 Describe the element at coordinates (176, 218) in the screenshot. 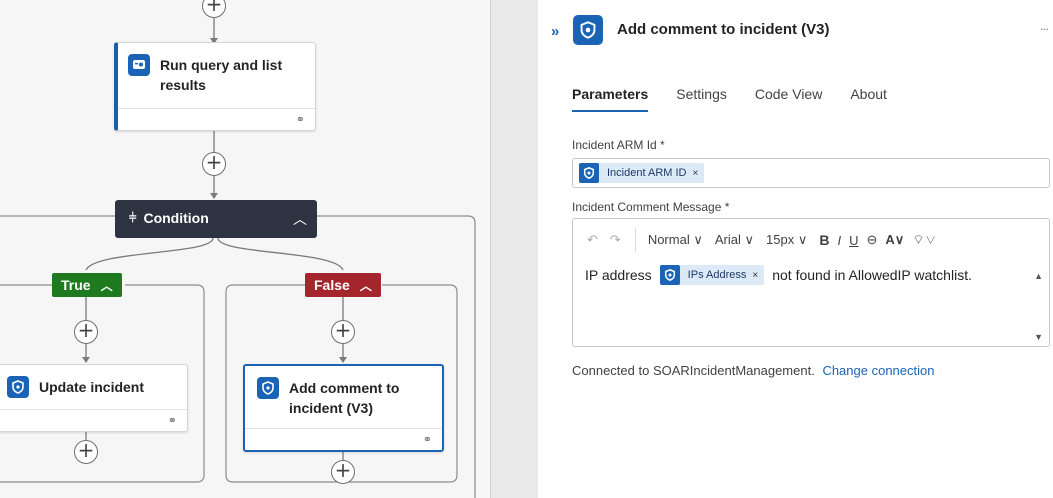

I see `condition-label: Condition` at that location.